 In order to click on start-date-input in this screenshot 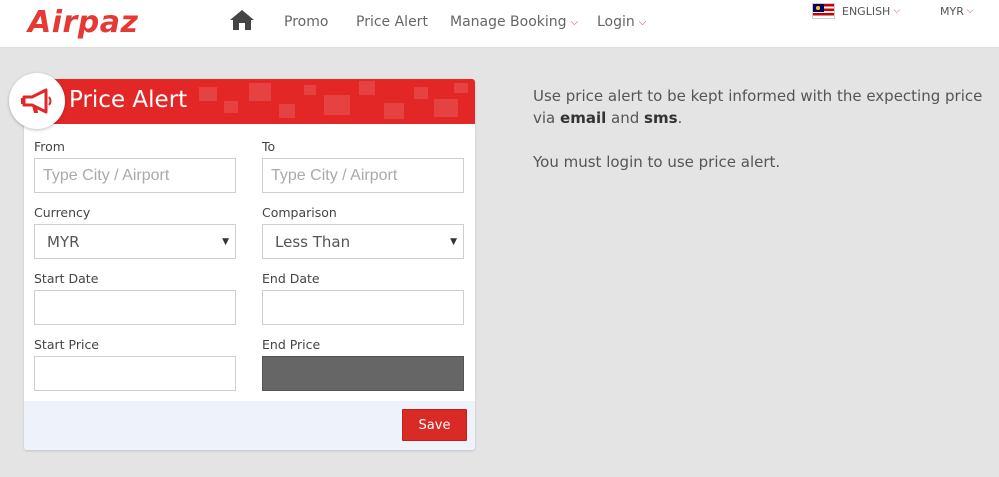, I will do `click(135, 307)`.